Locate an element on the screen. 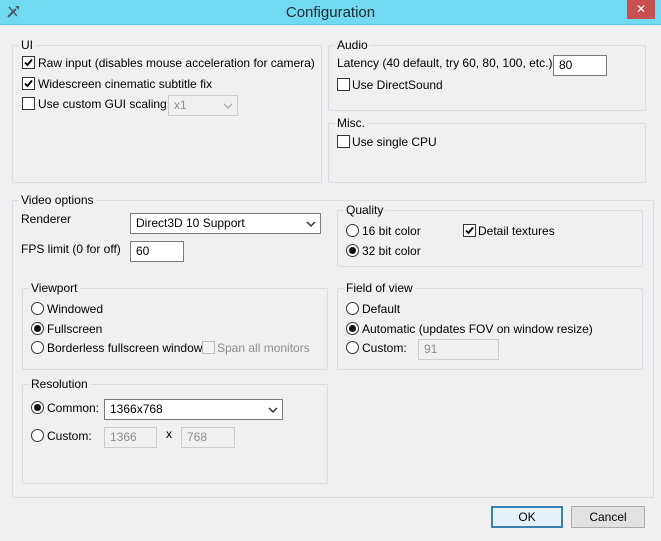 This screenshot has height=541, width=661. widescreen-label: Widescreen cinematic subtitle fix is located at coordinates (125, 84).